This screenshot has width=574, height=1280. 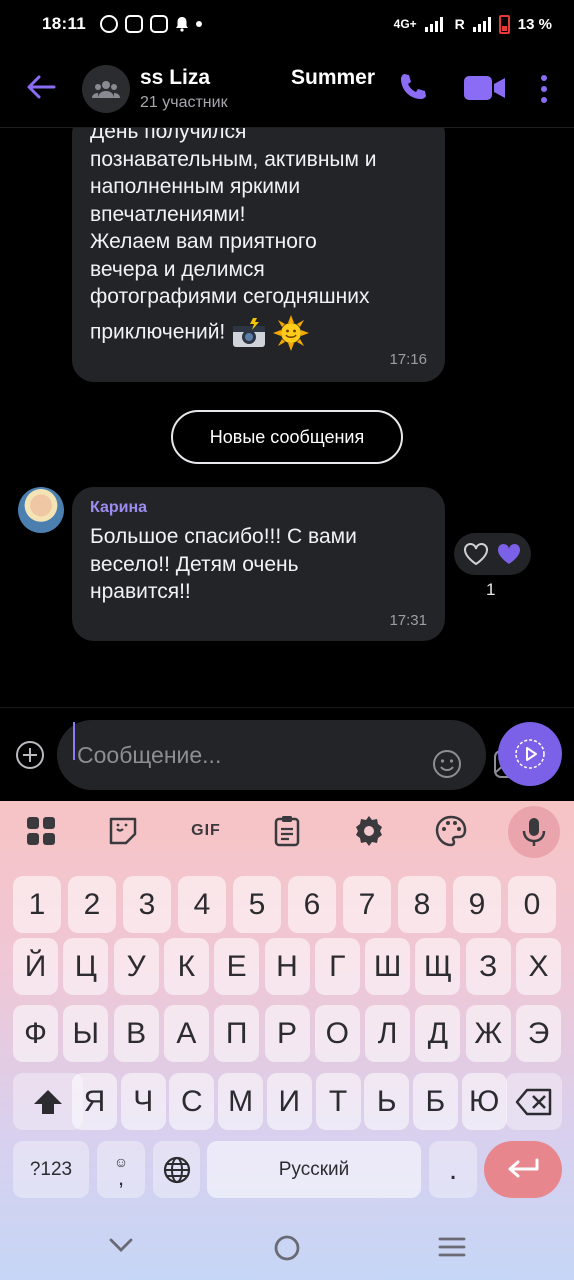 What do you see at coordinates (41, 87) in the screenshot?
I see `back-arrow-icon` at bounding box center [41, 87].